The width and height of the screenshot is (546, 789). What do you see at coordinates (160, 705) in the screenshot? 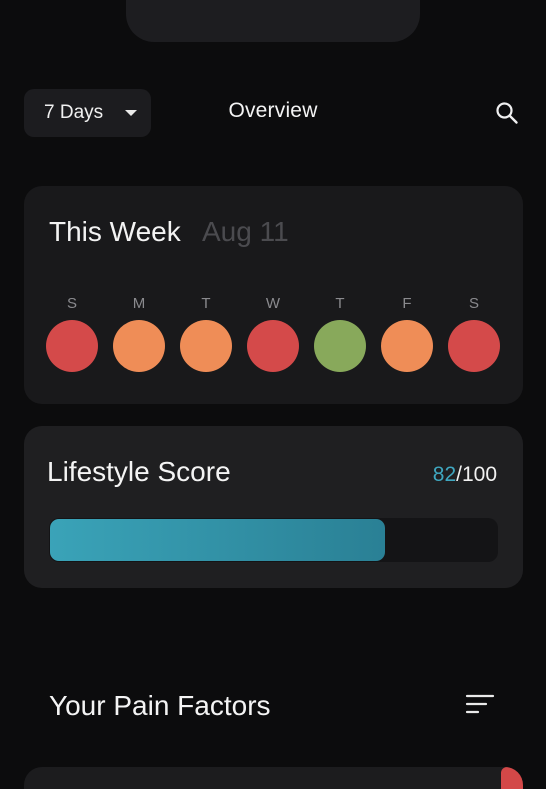
I see `pain-factors-title: Your Pain Factors` at bounding box center [160, 705].